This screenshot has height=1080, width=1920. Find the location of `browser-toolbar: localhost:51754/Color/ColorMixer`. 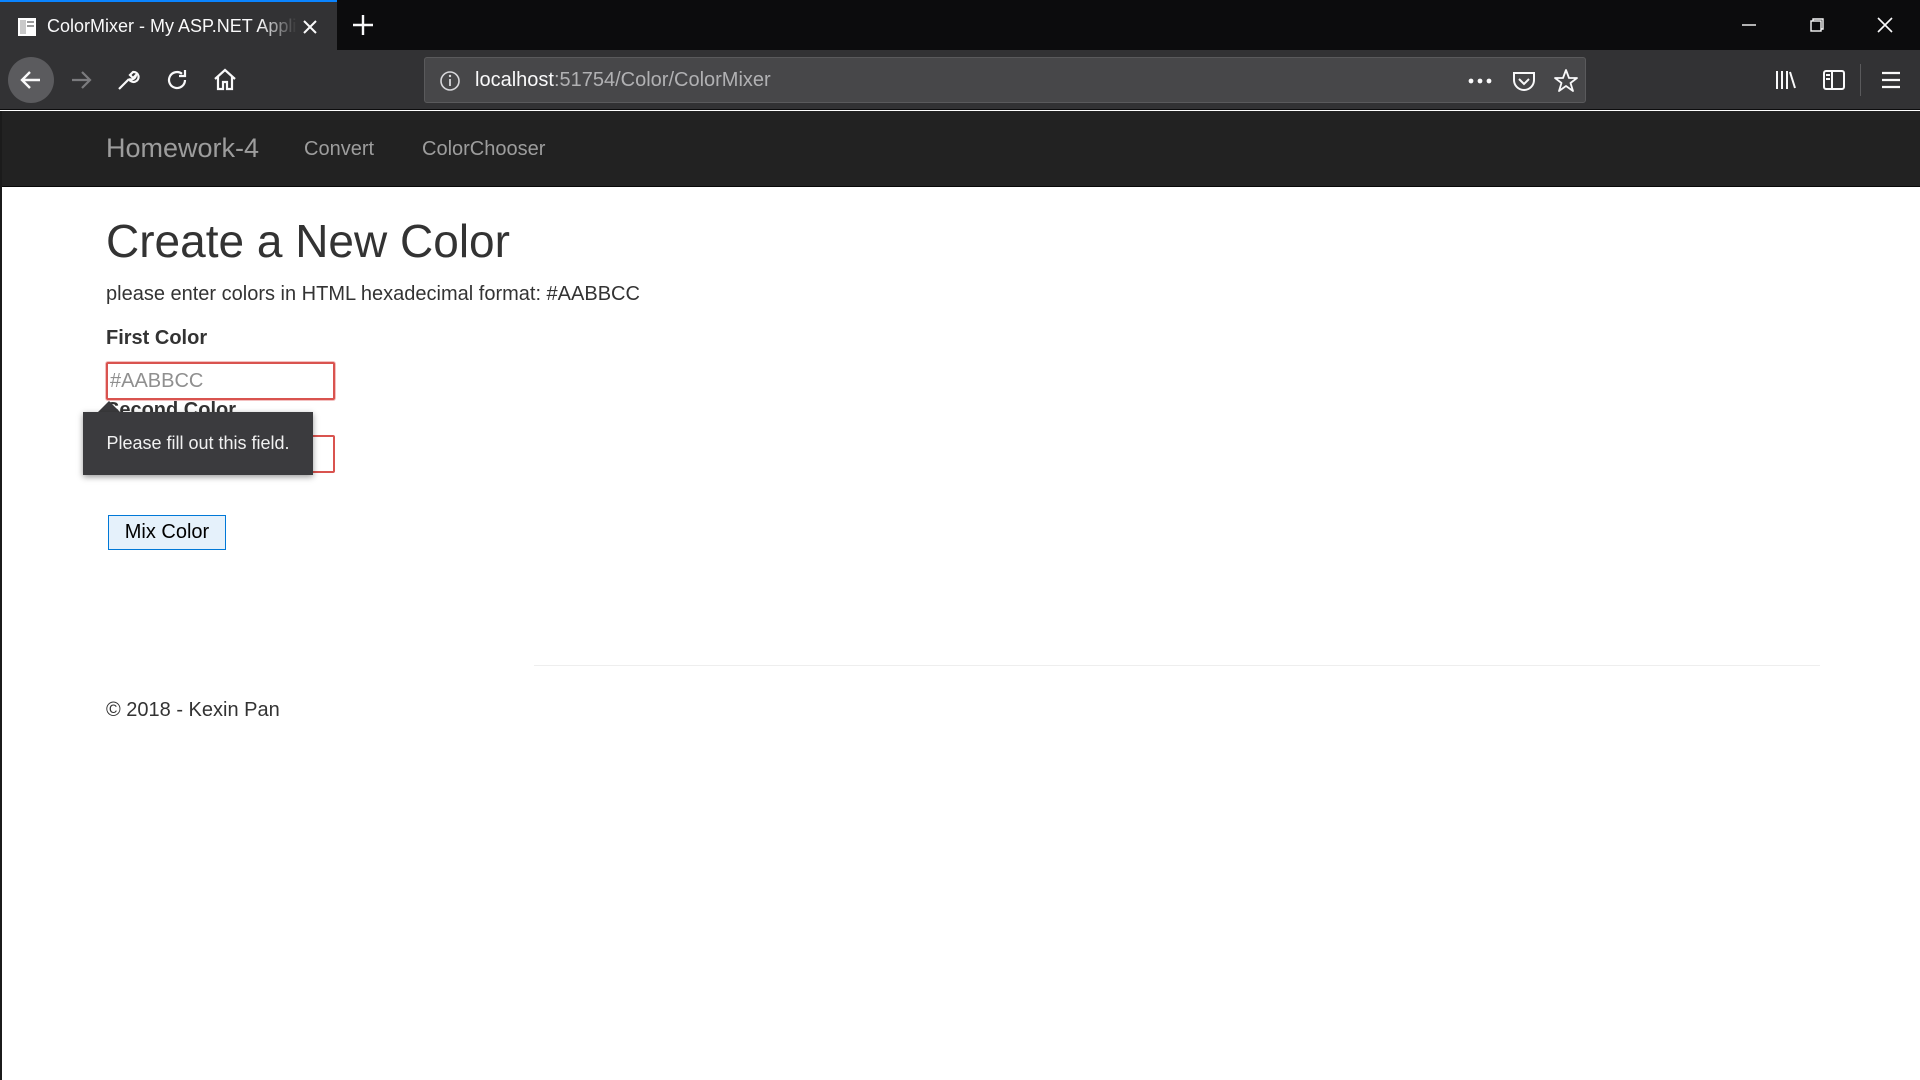

browser-toolbar: localhost:51754/Color/ColorMixer is located at coordinates (960, 80).